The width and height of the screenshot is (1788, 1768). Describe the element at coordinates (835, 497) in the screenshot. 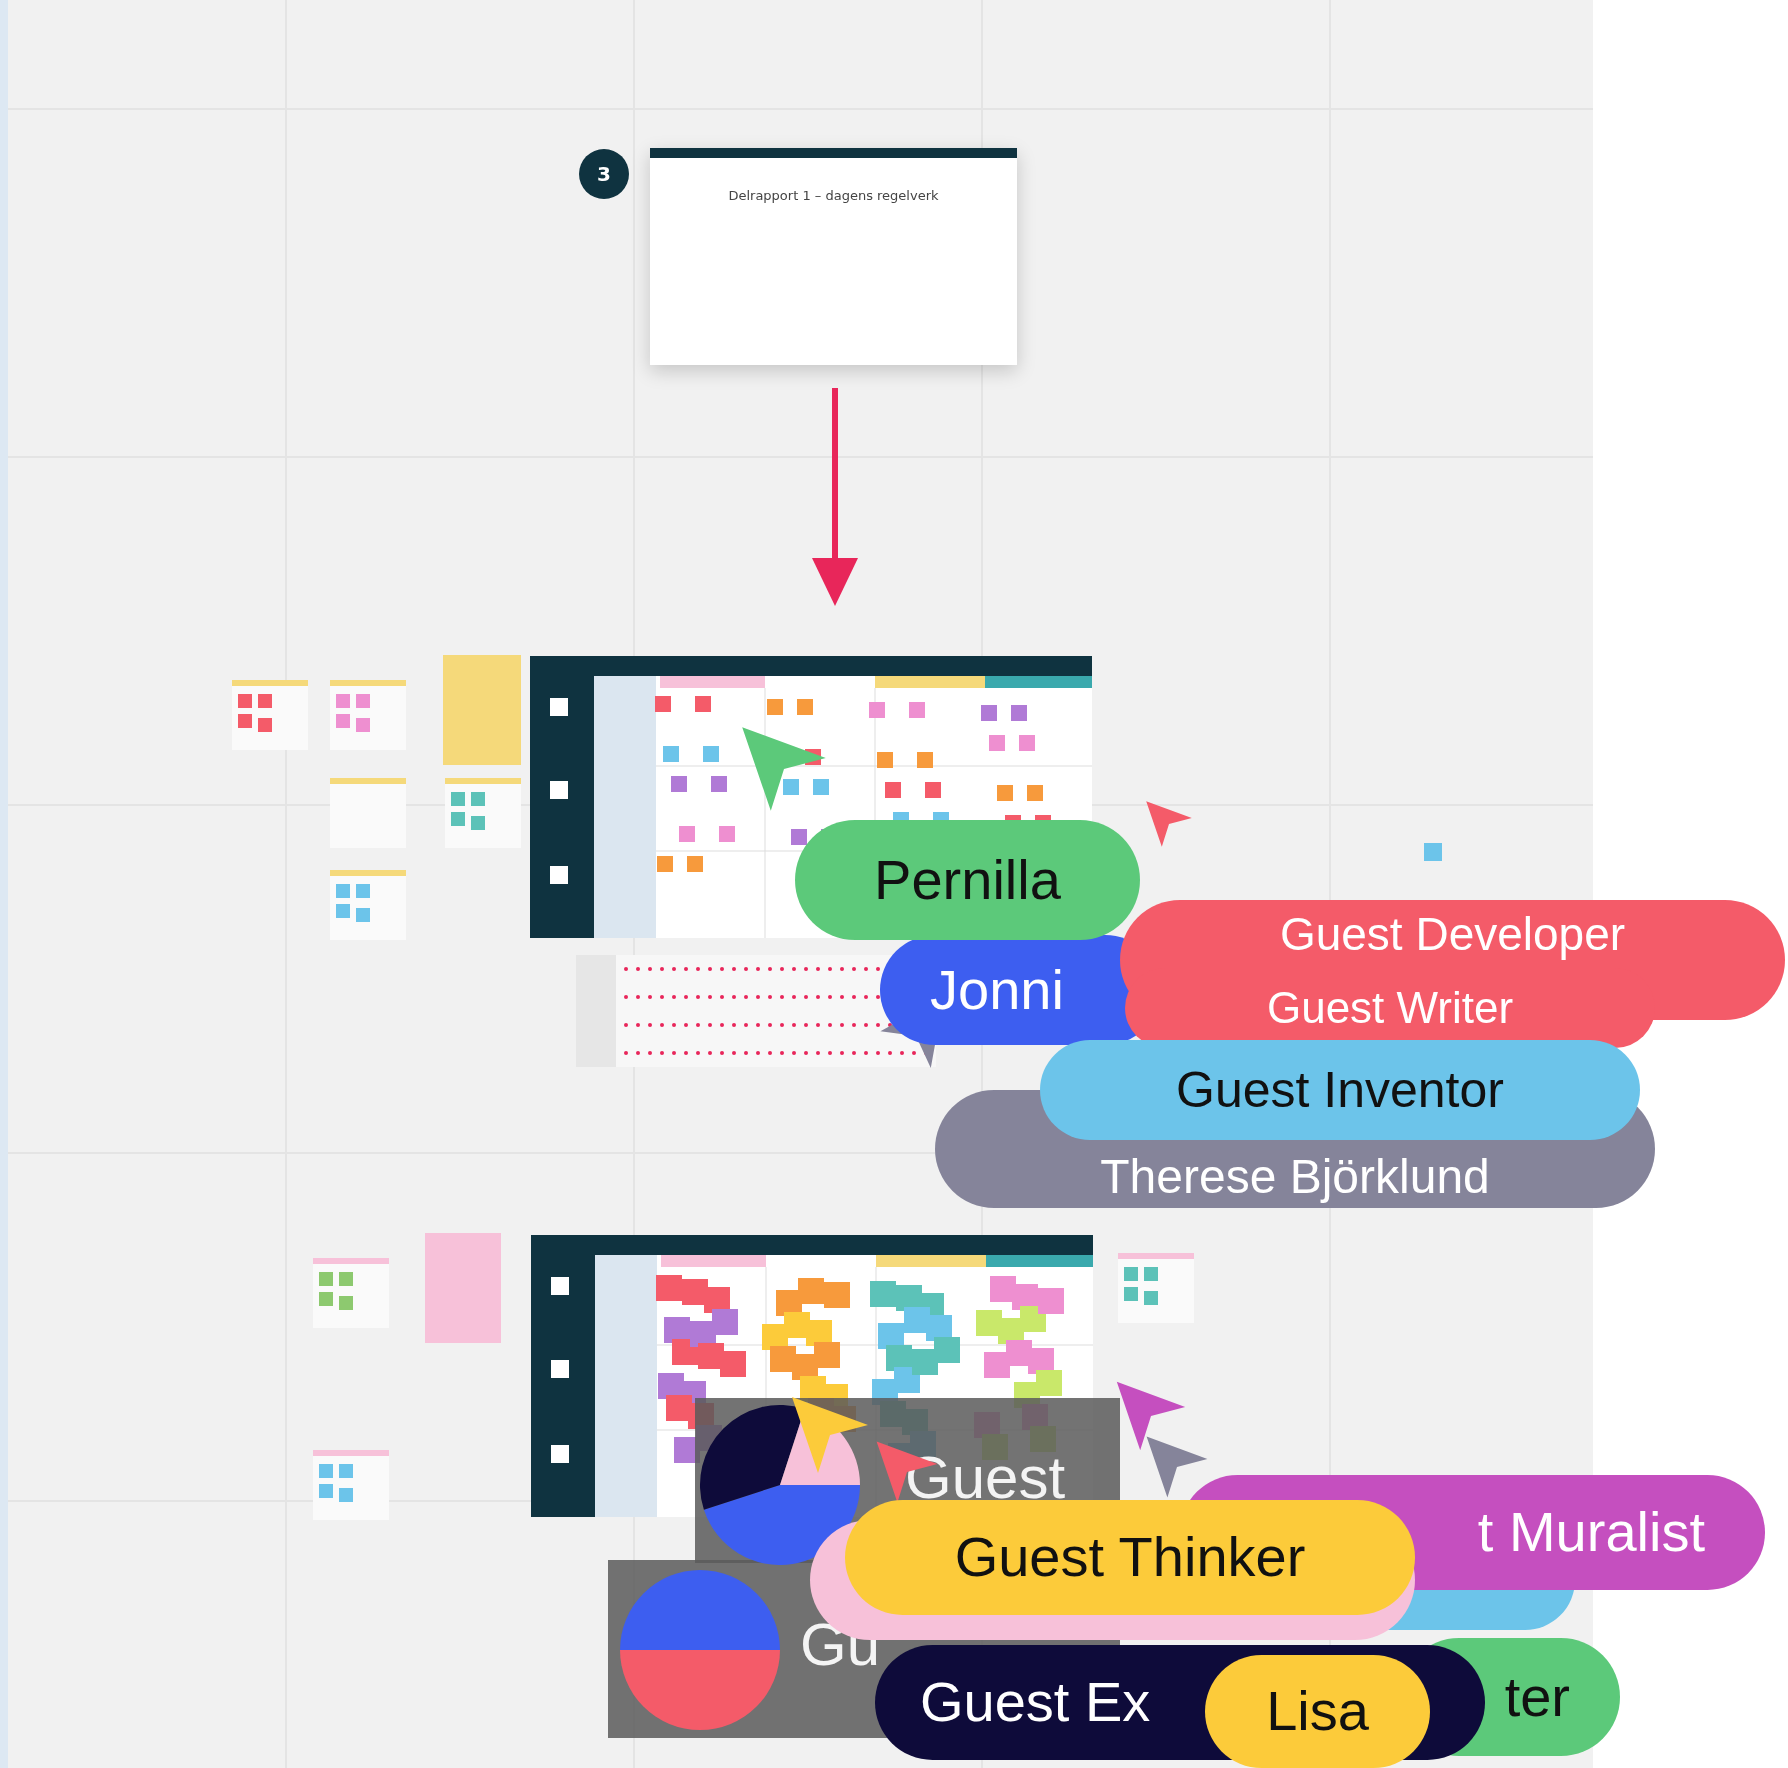

I see `down-arrow-icon` at that location.